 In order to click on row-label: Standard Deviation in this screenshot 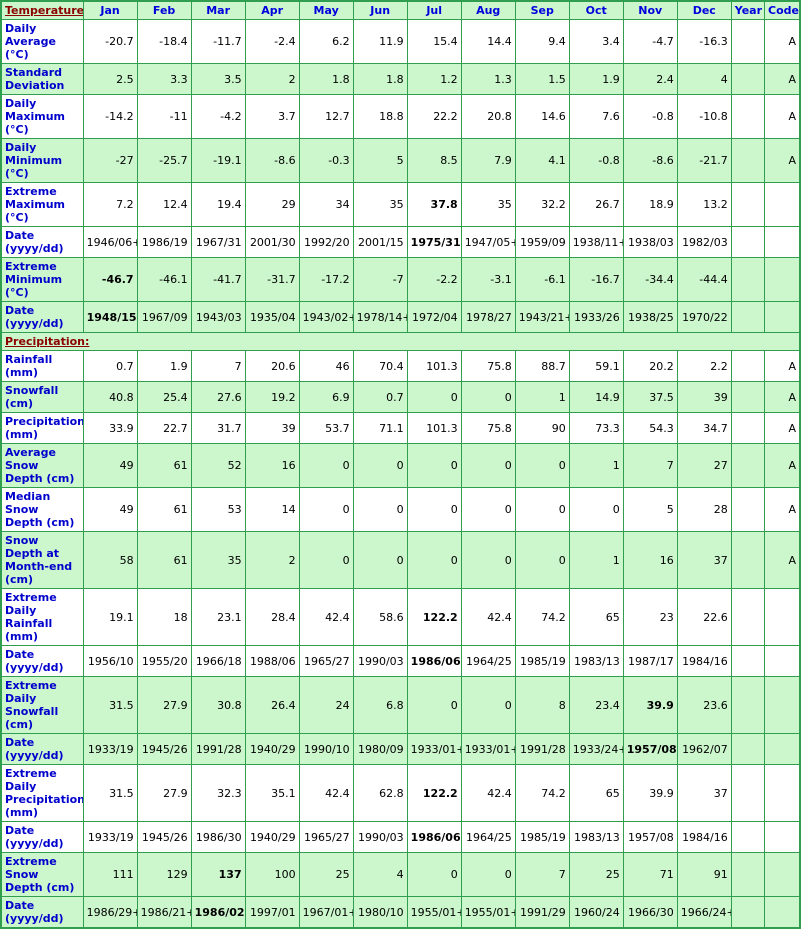, I will do `click(42, 79)`.